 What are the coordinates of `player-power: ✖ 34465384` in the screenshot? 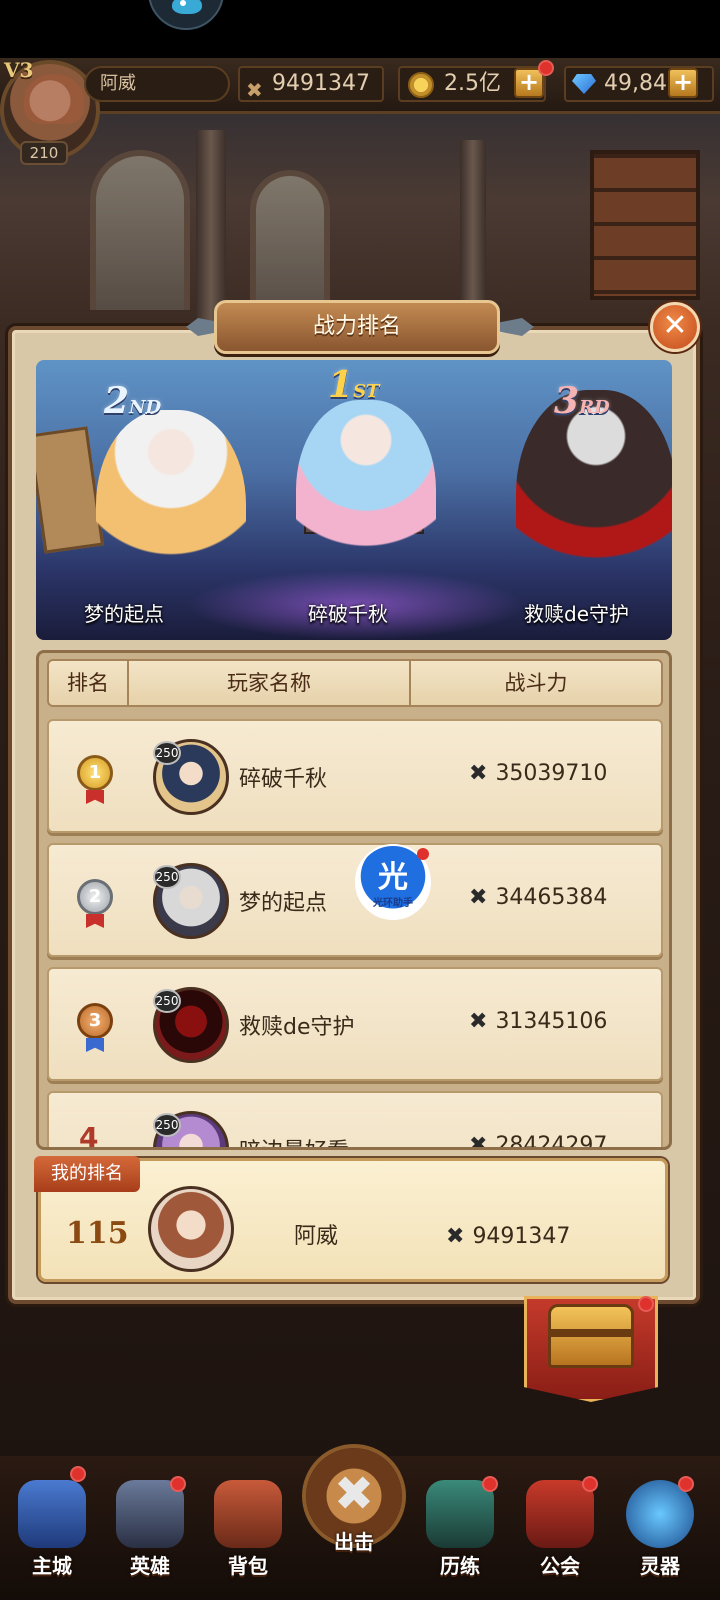 It's located at (538, 897).